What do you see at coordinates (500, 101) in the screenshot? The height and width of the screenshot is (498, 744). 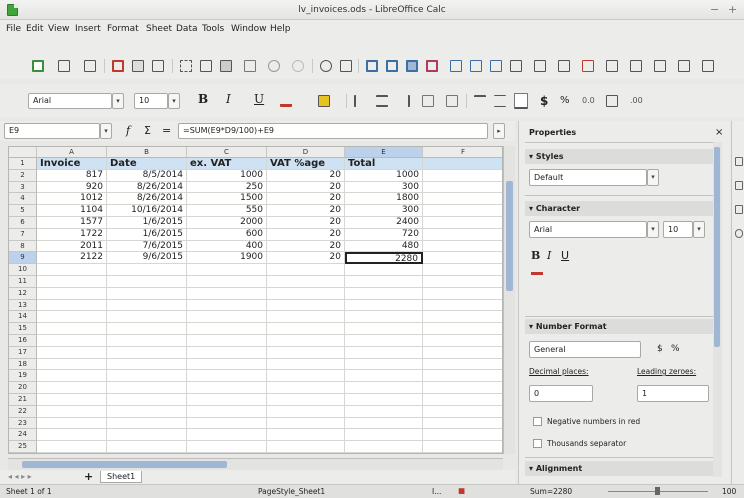 I see `center-vertically-icon` at bounding box center [500, 101].